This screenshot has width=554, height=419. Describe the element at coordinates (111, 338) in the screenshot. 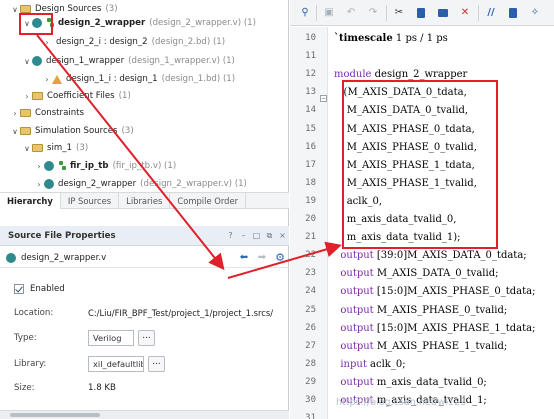

I see `type-field: Verilog` at that location.